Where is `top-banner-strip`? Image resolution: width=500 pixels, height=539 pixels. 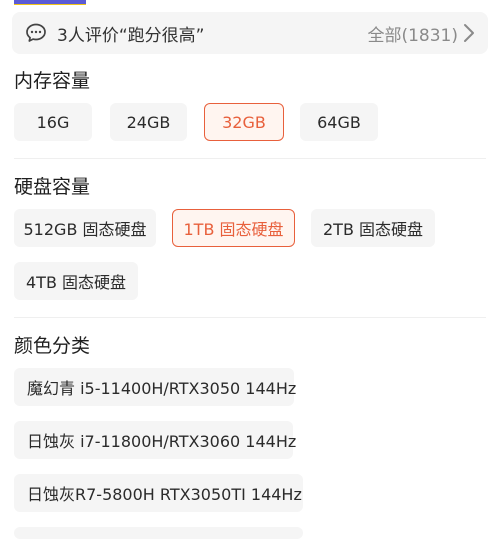 top-banner-strip is located at coordinates (50, 2).